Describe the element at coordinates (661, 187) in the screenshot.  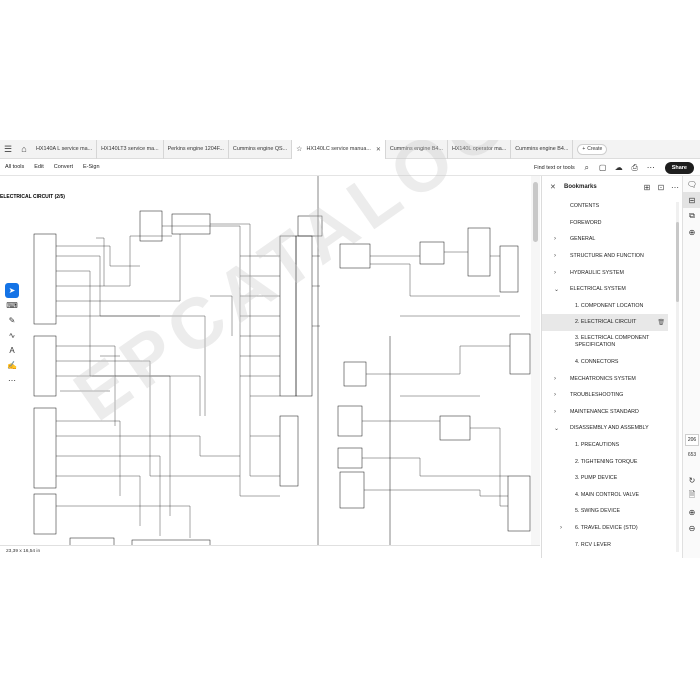
I see `add-bookmark-icon: ⊡` at that location.